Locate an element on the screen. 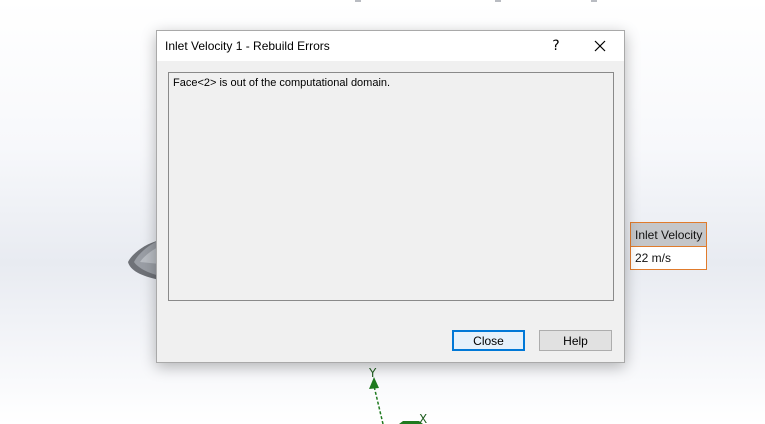 The width and height of the screenshot is (765, 424). callout-value: 22 m/s is located at coordinates (668, 258).